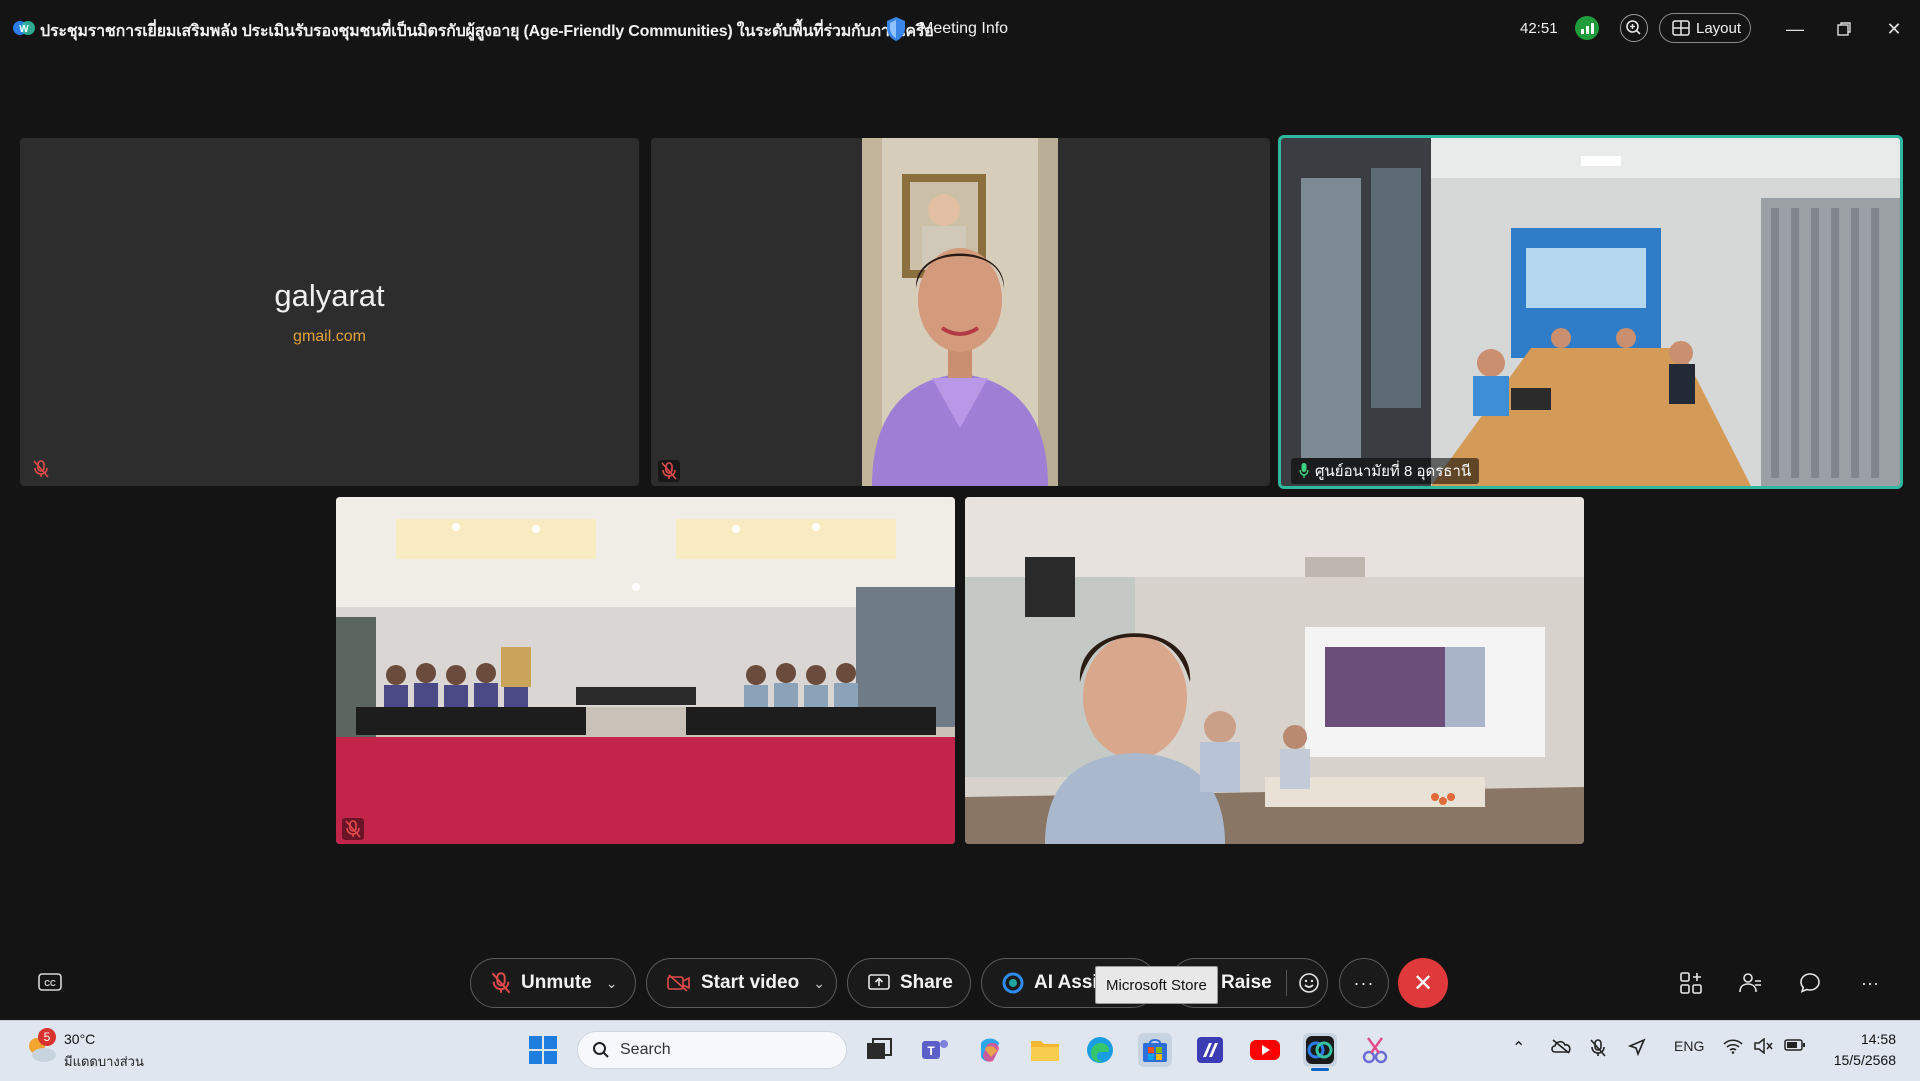 Image resolution: width=1920 pixels, height=1081 pixels. What do you see at coordinates (1539, 28) in the screenshot?
I see `meeting-timer: 42:51` at bounding box center [1539, 28].